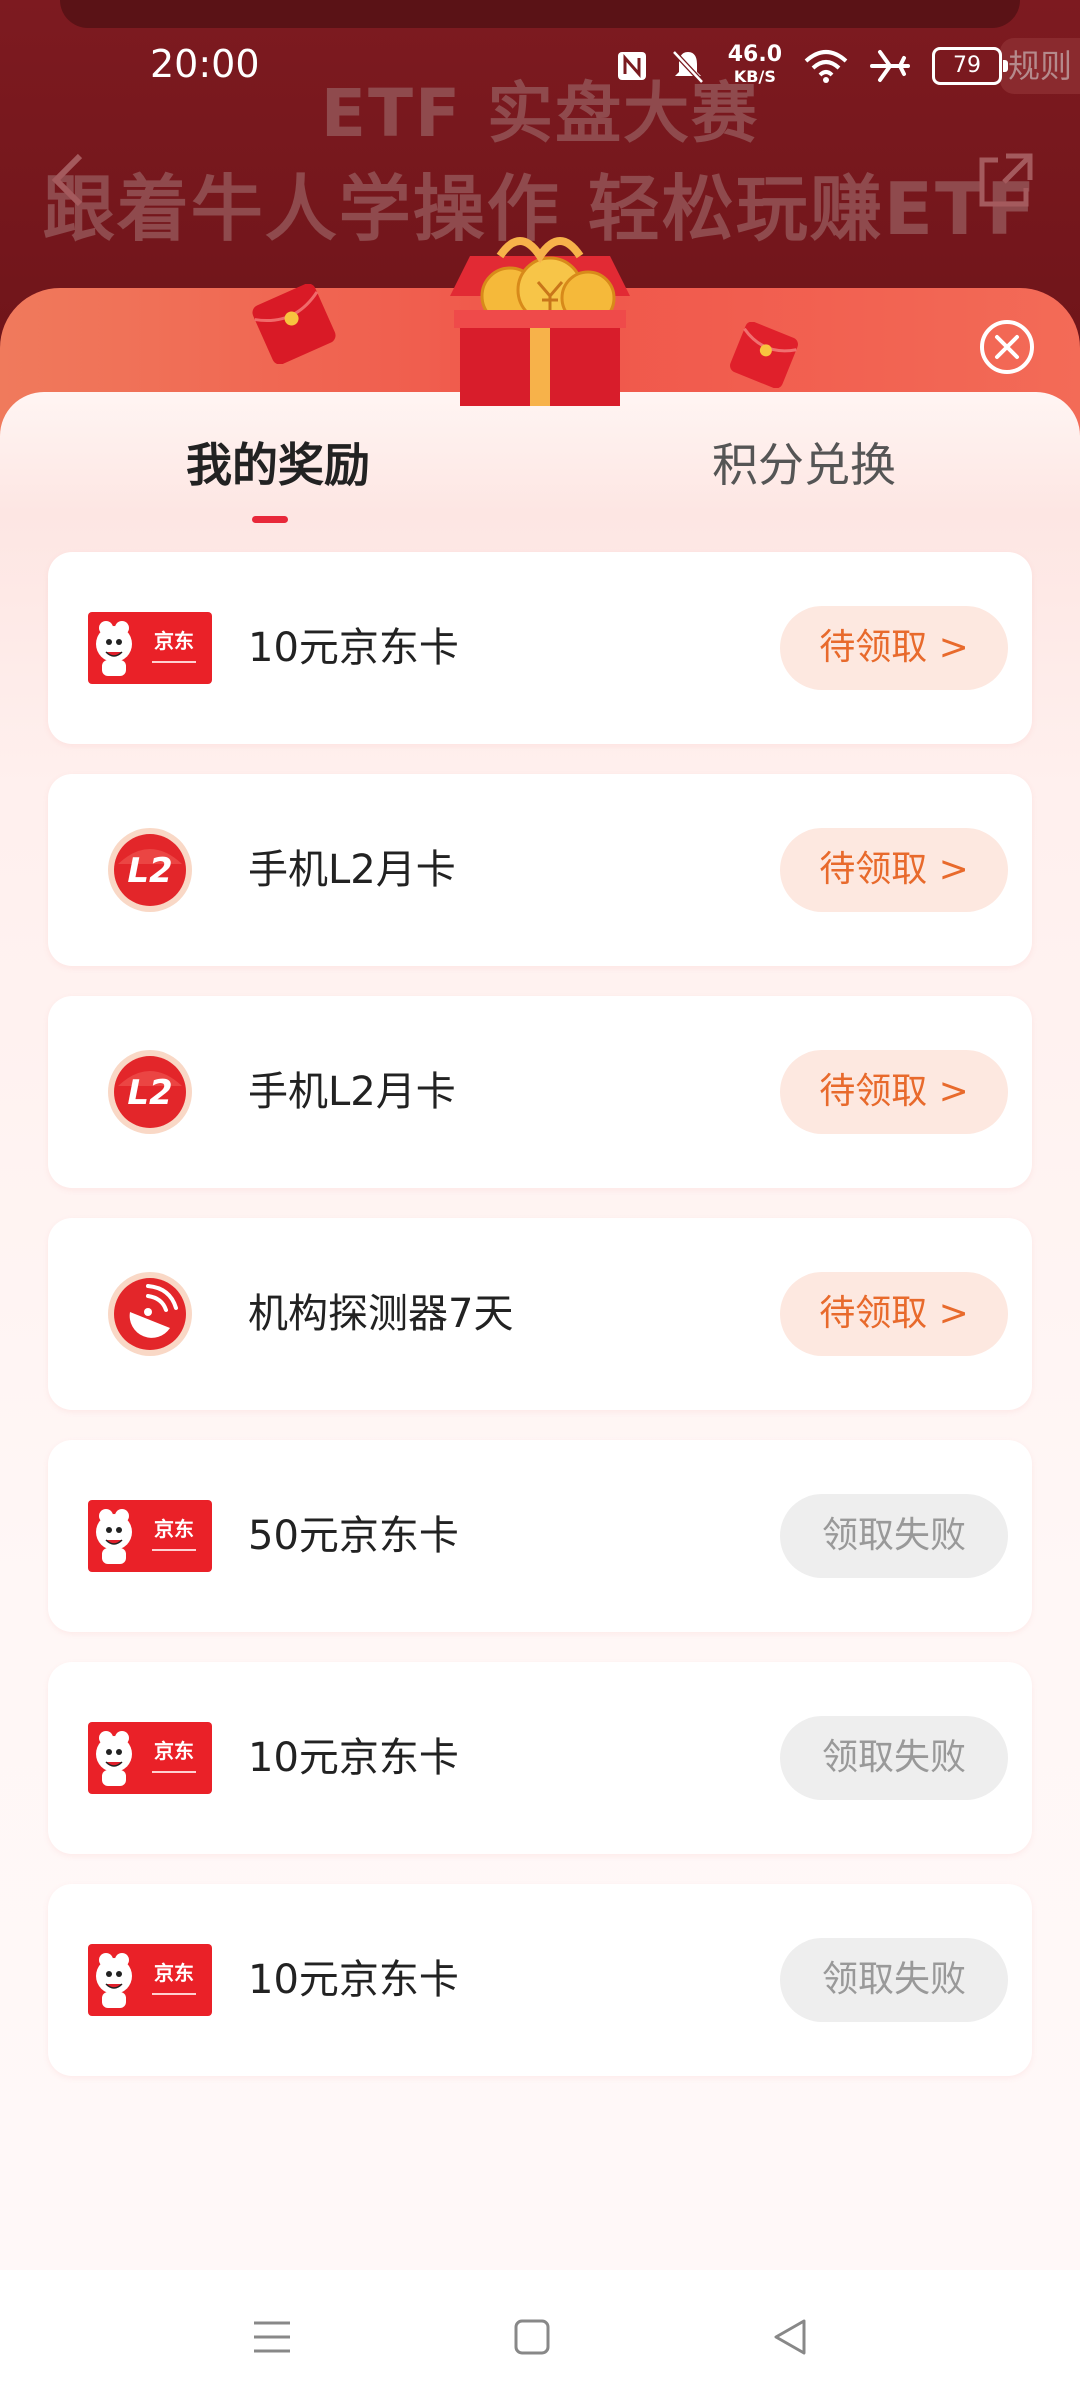 The width and height of the screenshot is (1080, 2400). I want to click on speed-unit: KB/S, so click(754, 76).